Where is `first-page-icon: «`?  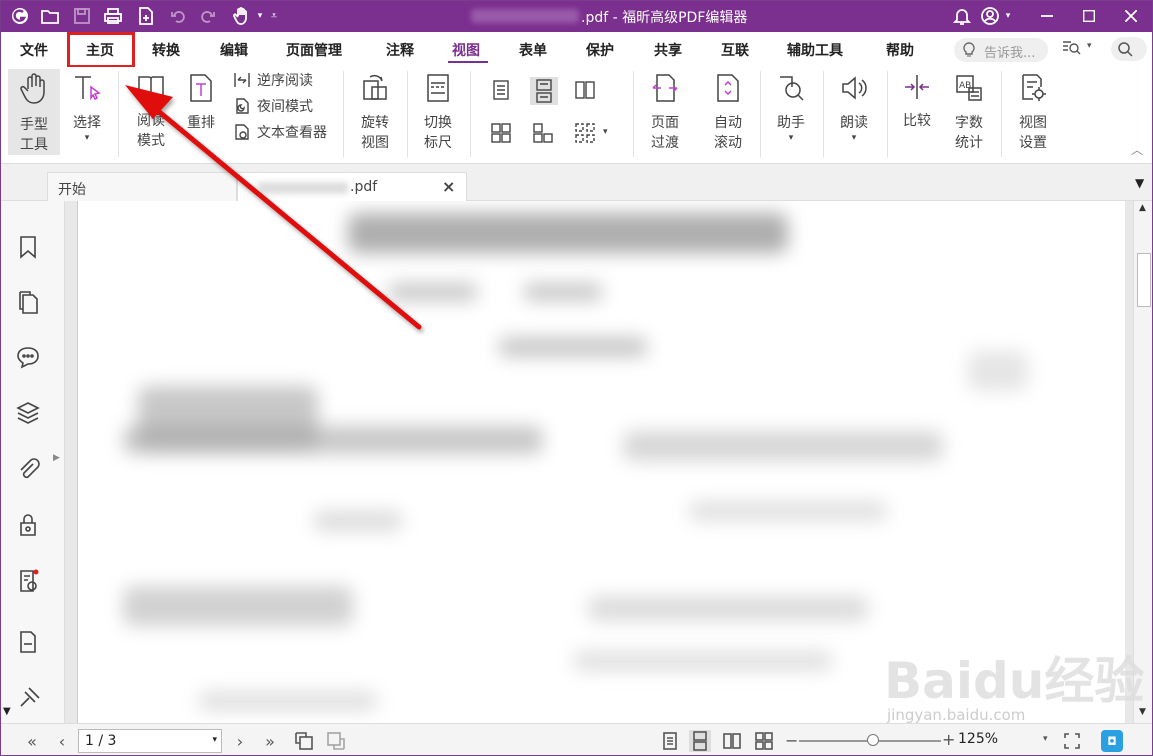 first-page-icon: « is located at coordinates (32, 741).